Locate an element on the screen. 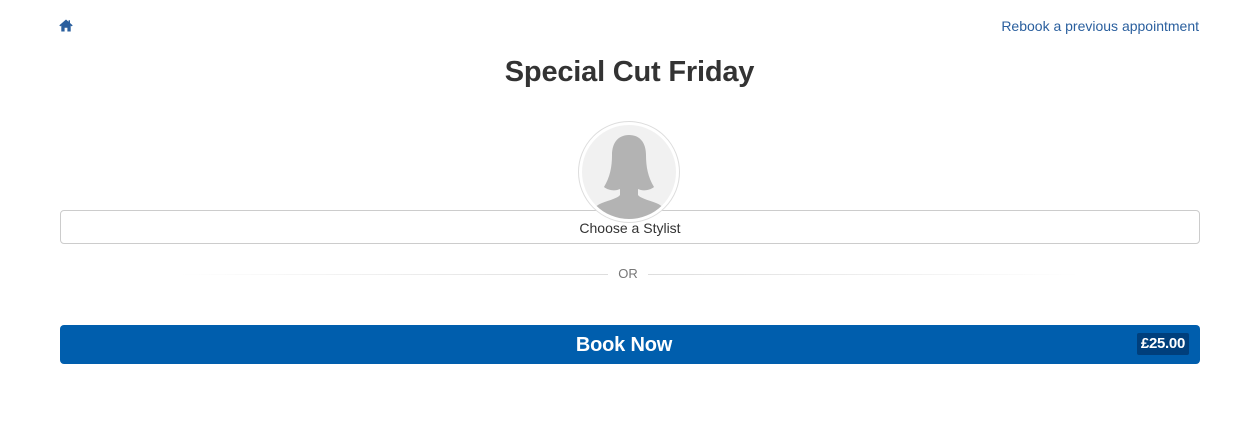 Image resolution: width=1244 pixels, height=430 pixels. divider-line-right is located at coordinates (864, 274).